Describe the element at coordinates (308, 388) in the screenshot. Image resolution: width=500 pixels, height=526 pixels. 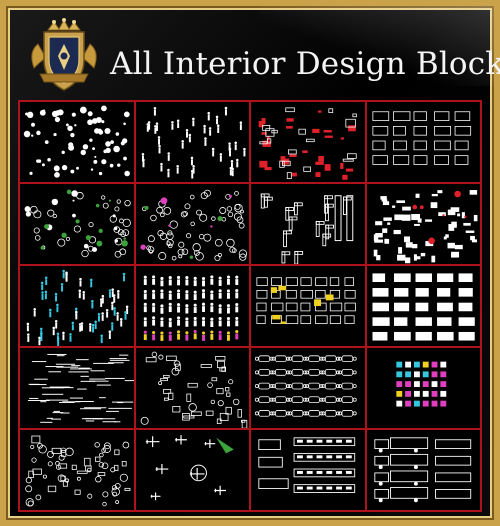
I see `cell-table-plan-blocks` at that location.